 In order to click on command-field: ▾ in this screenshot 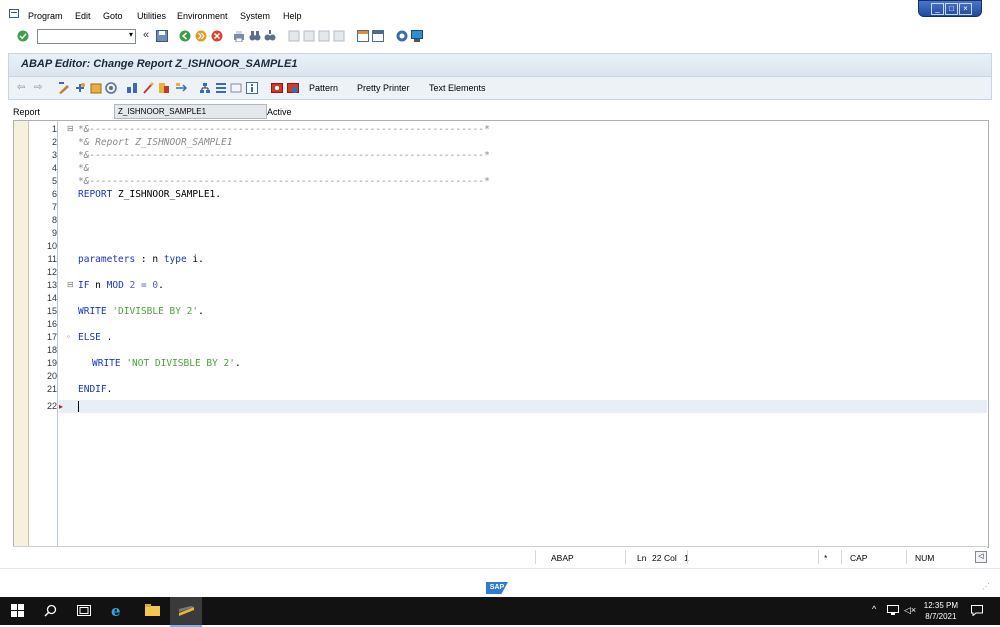, I will do `click(86, 36)`.